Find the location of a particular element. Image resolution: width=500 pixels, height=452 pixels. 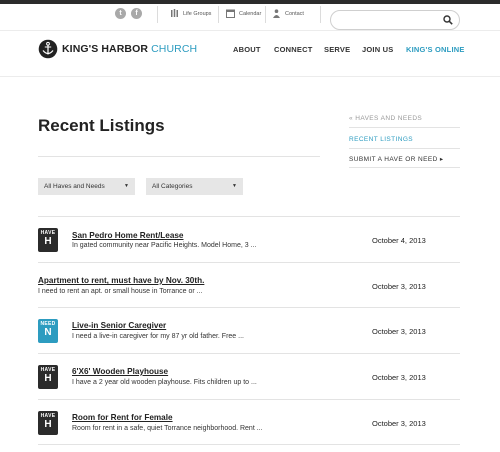

contact-link: Contact is located at coordinates (288, 13).